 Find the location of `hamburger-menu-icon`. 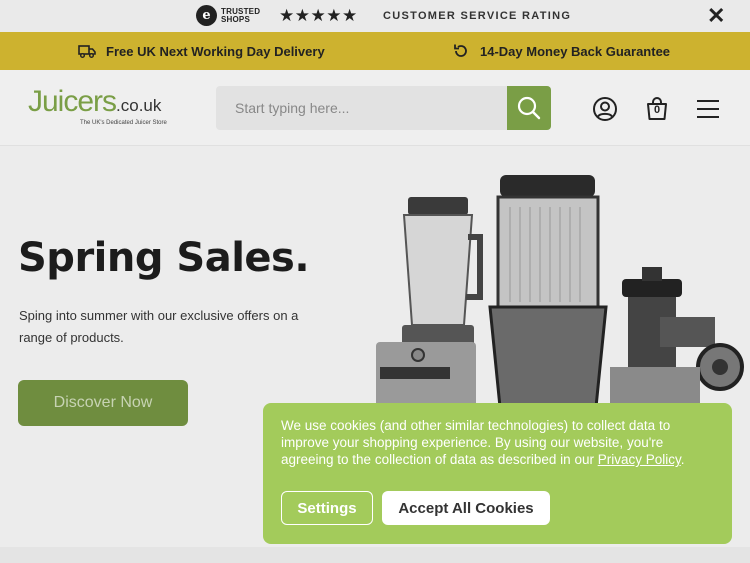

hamburger-menu-icon is located at coordinates (708, 109).